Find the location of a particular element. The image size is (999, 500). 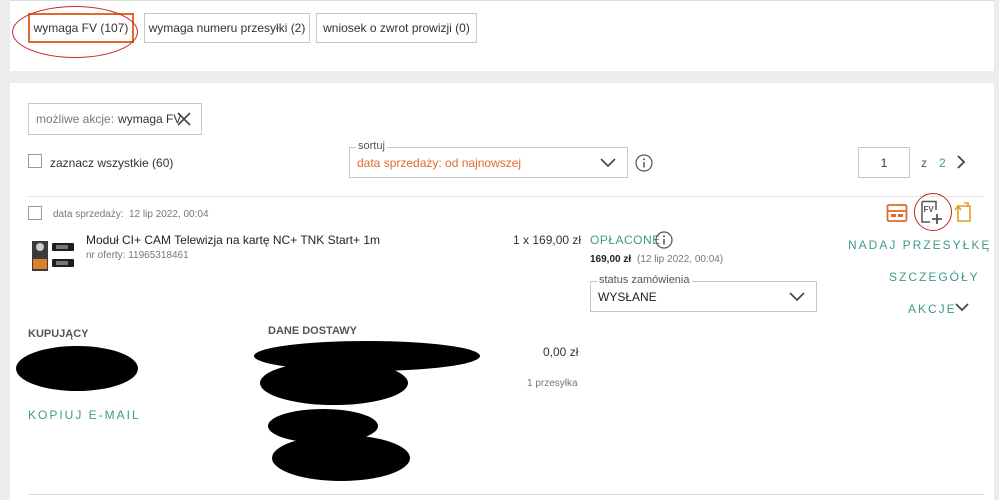

order-status-value: WYSŁANE is located at coordinates (627, 296).